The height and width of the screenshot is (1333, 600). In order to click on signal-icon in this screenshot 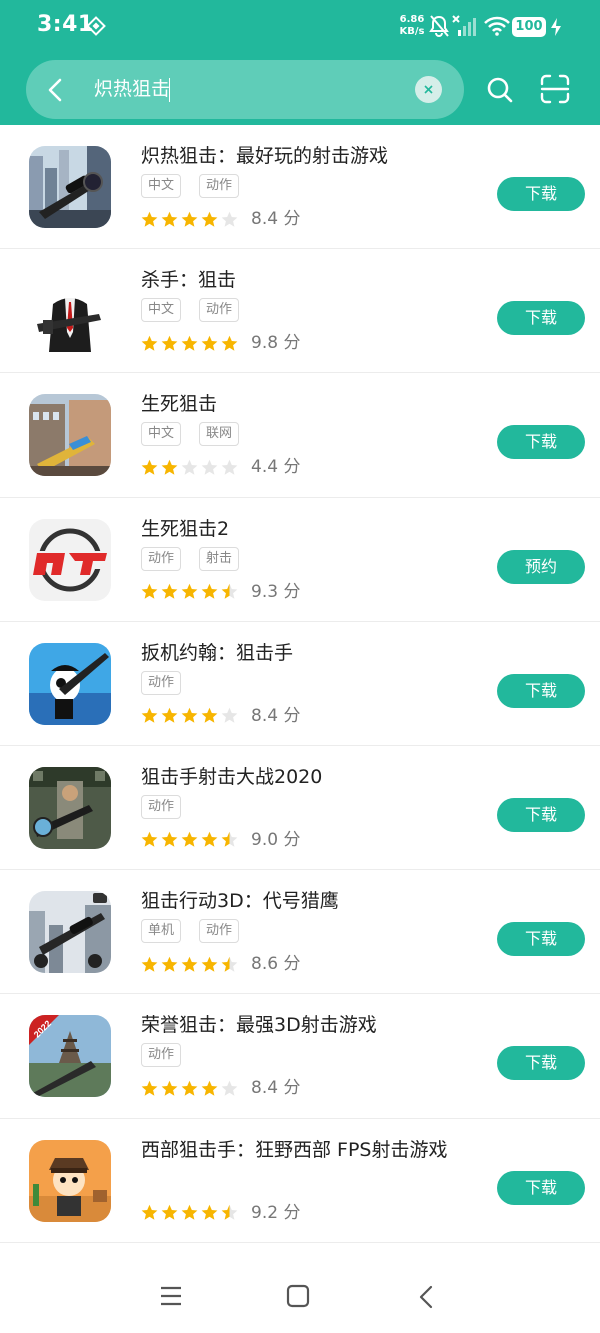, I will do `click(465, 26)`.